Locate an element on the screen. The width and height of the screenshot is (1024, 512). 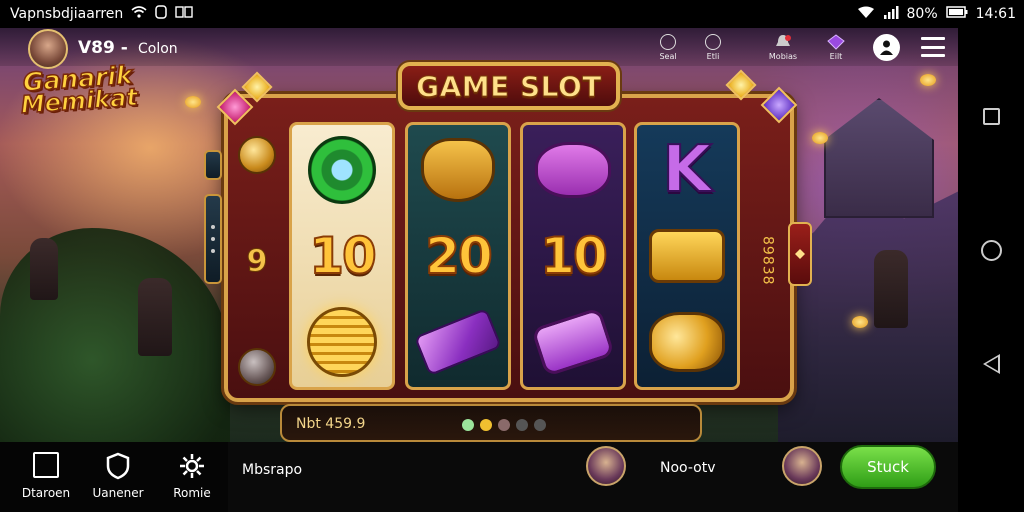
top-icon-etli: Etli is located at coordinates (713, 47).